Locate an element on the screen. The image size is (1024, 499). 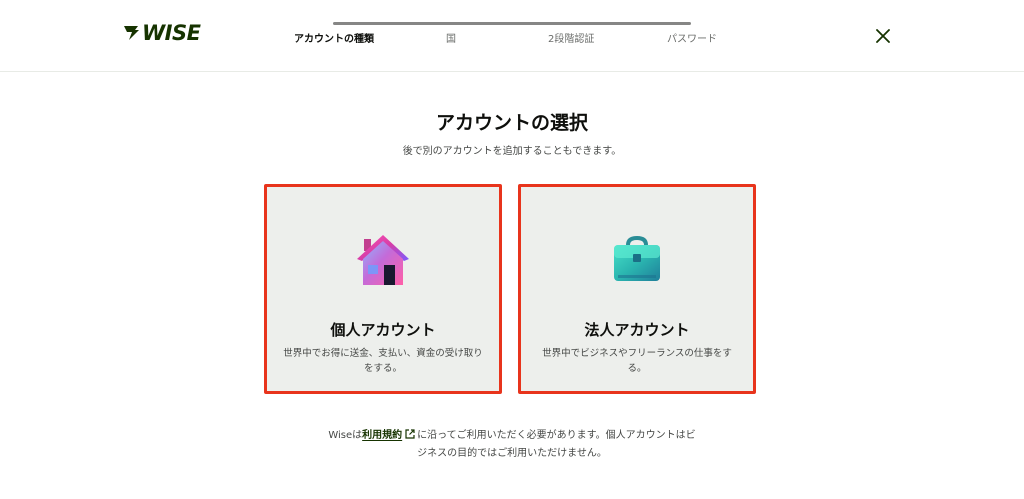
business-account-card: 法人アカウント 世界中でビジネスやフリーランスの仕事をす る。 is located at coordinates (637, 289).